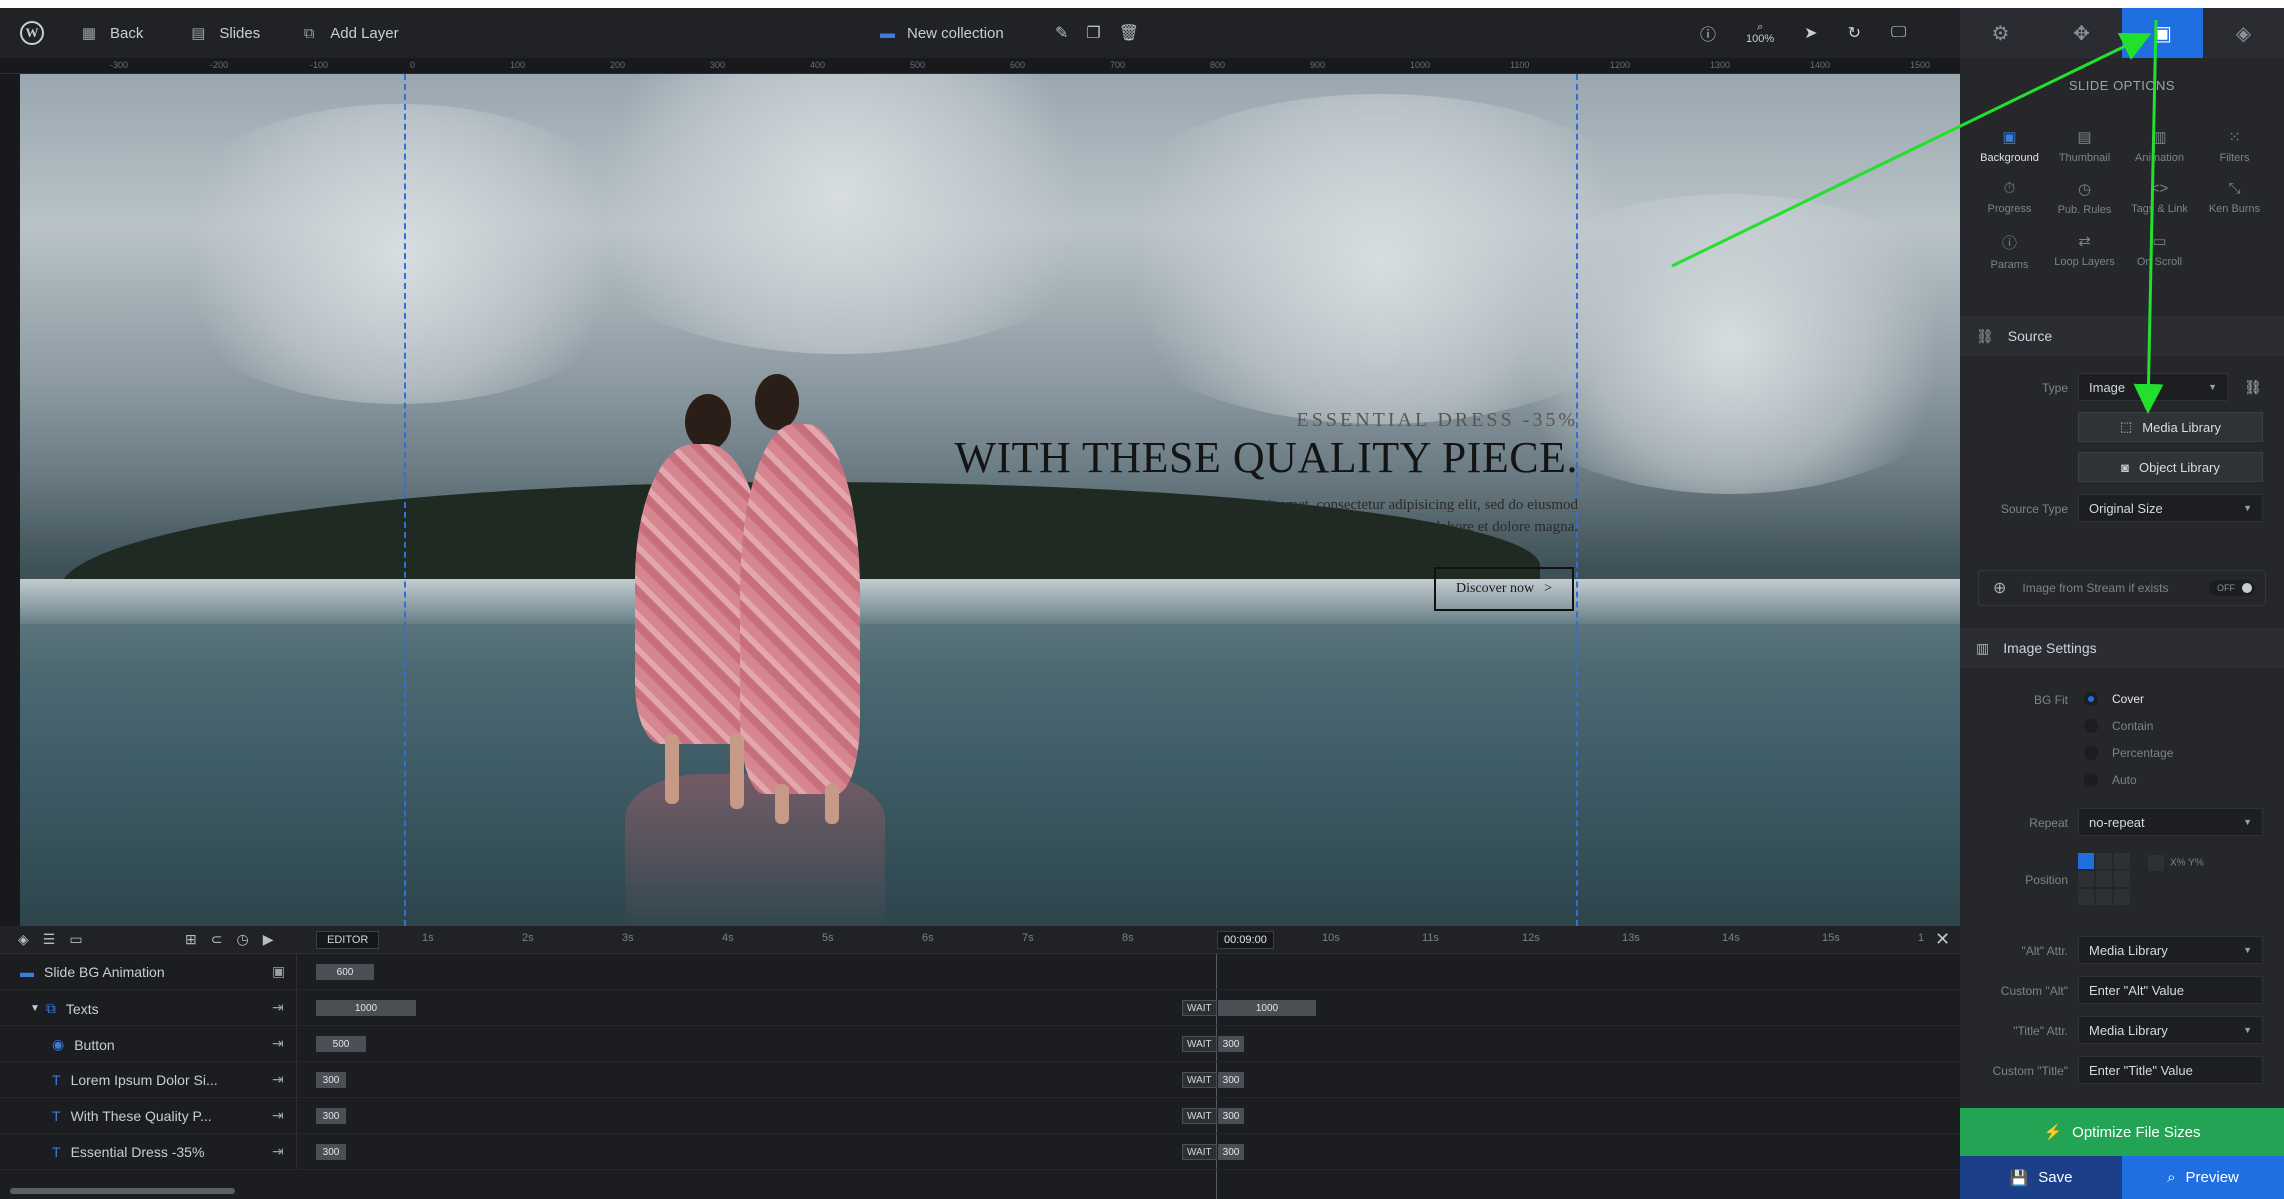  Describe the element at coordinates (278, 971) in the screenshot. I see `bg-icon: ▣` at that location.